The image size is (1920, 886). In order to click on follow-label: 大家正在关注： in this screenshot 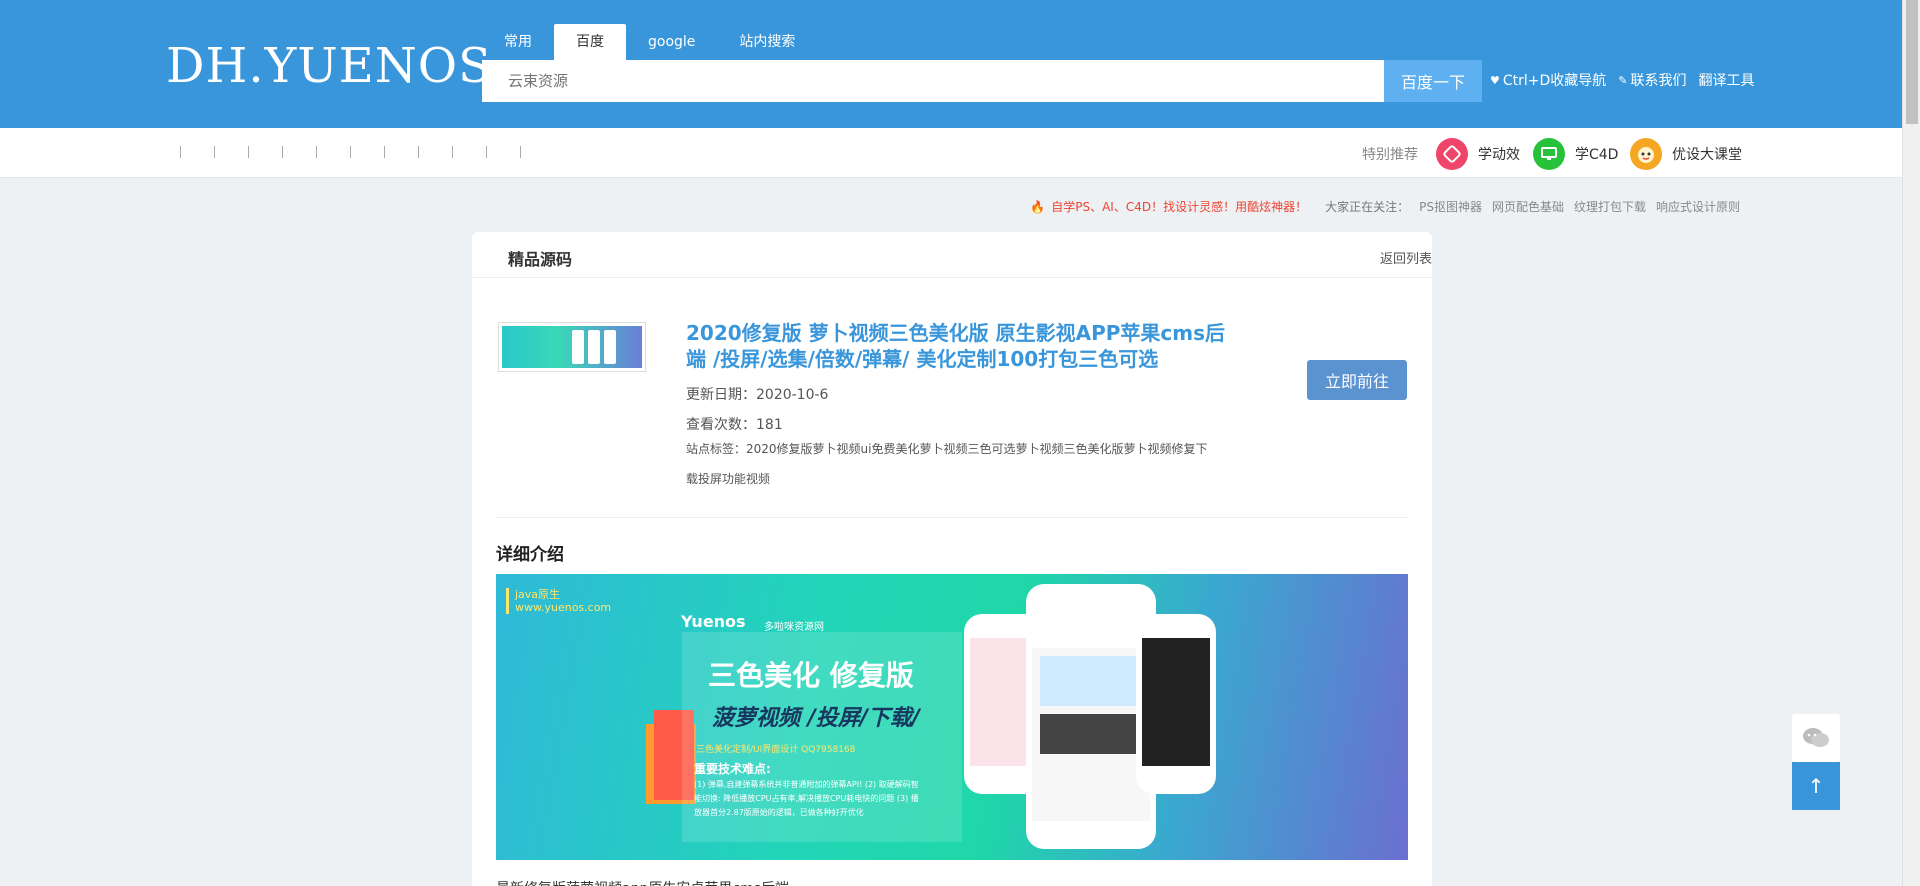, I will do `click(1367, 207)`.